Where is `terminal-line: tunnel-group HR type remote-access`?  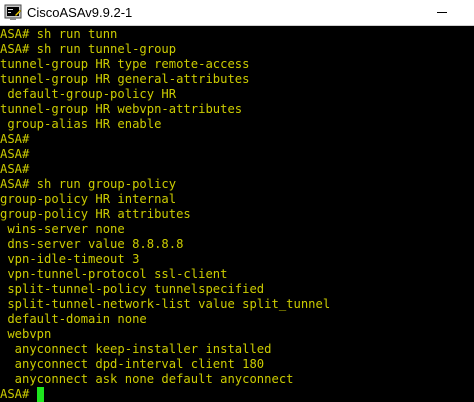 terminal-line: tunnel-group HR type remote-access is located at coordinates (125, 64).